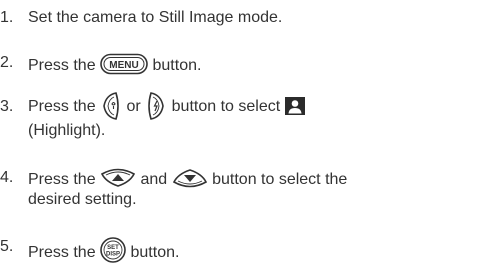  I want to click on highlight-mode-icon, so click(294, 106).